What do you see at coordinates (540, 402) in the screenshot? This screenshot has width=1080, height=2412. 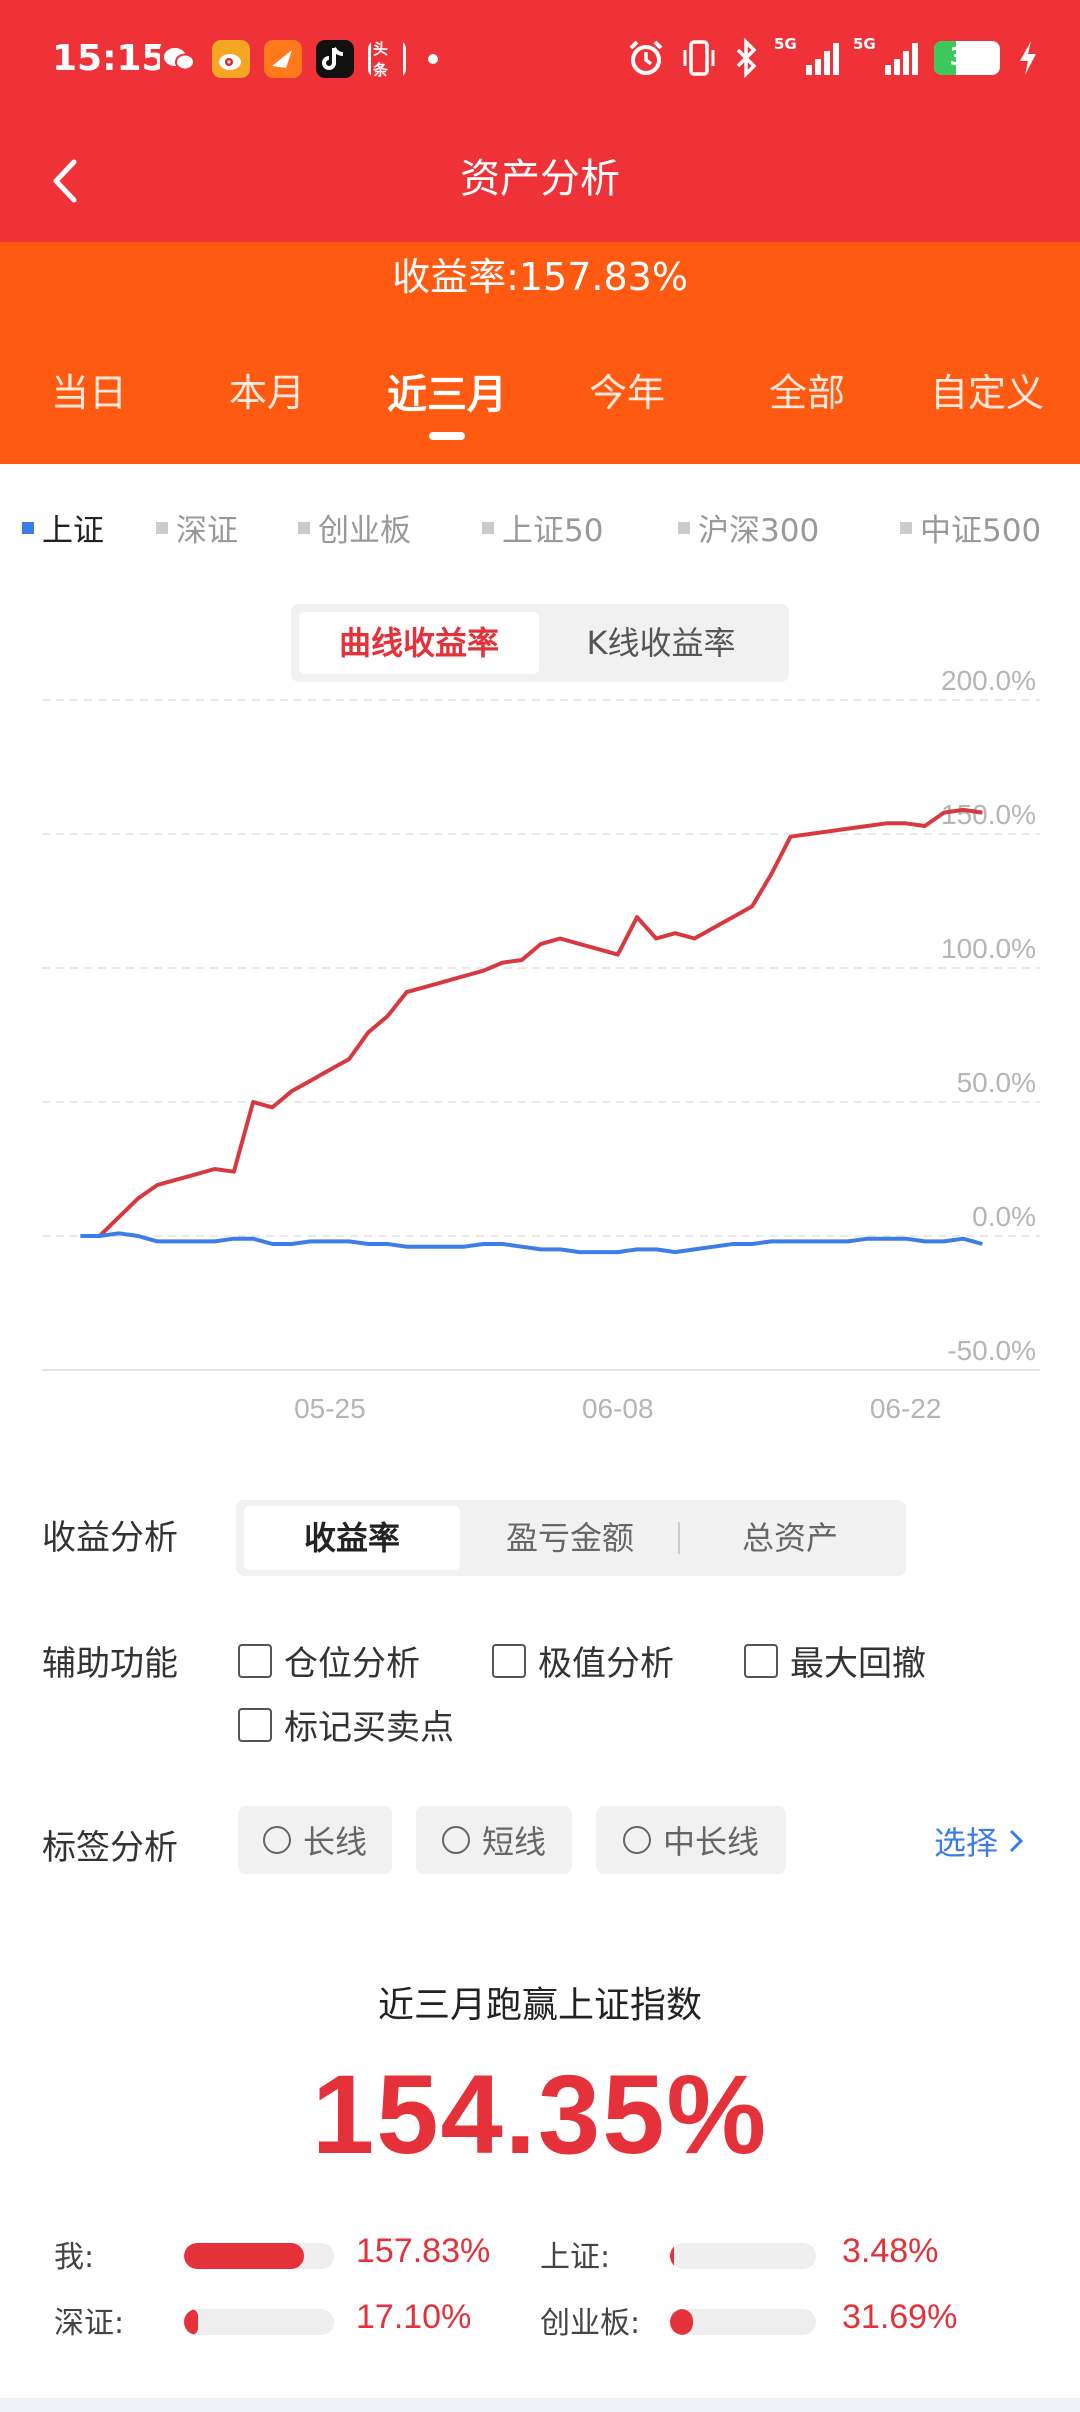 I see `period-tabs: 当日 本月 近三月 今年 全部 自定义` at bounding box center [540, 402].